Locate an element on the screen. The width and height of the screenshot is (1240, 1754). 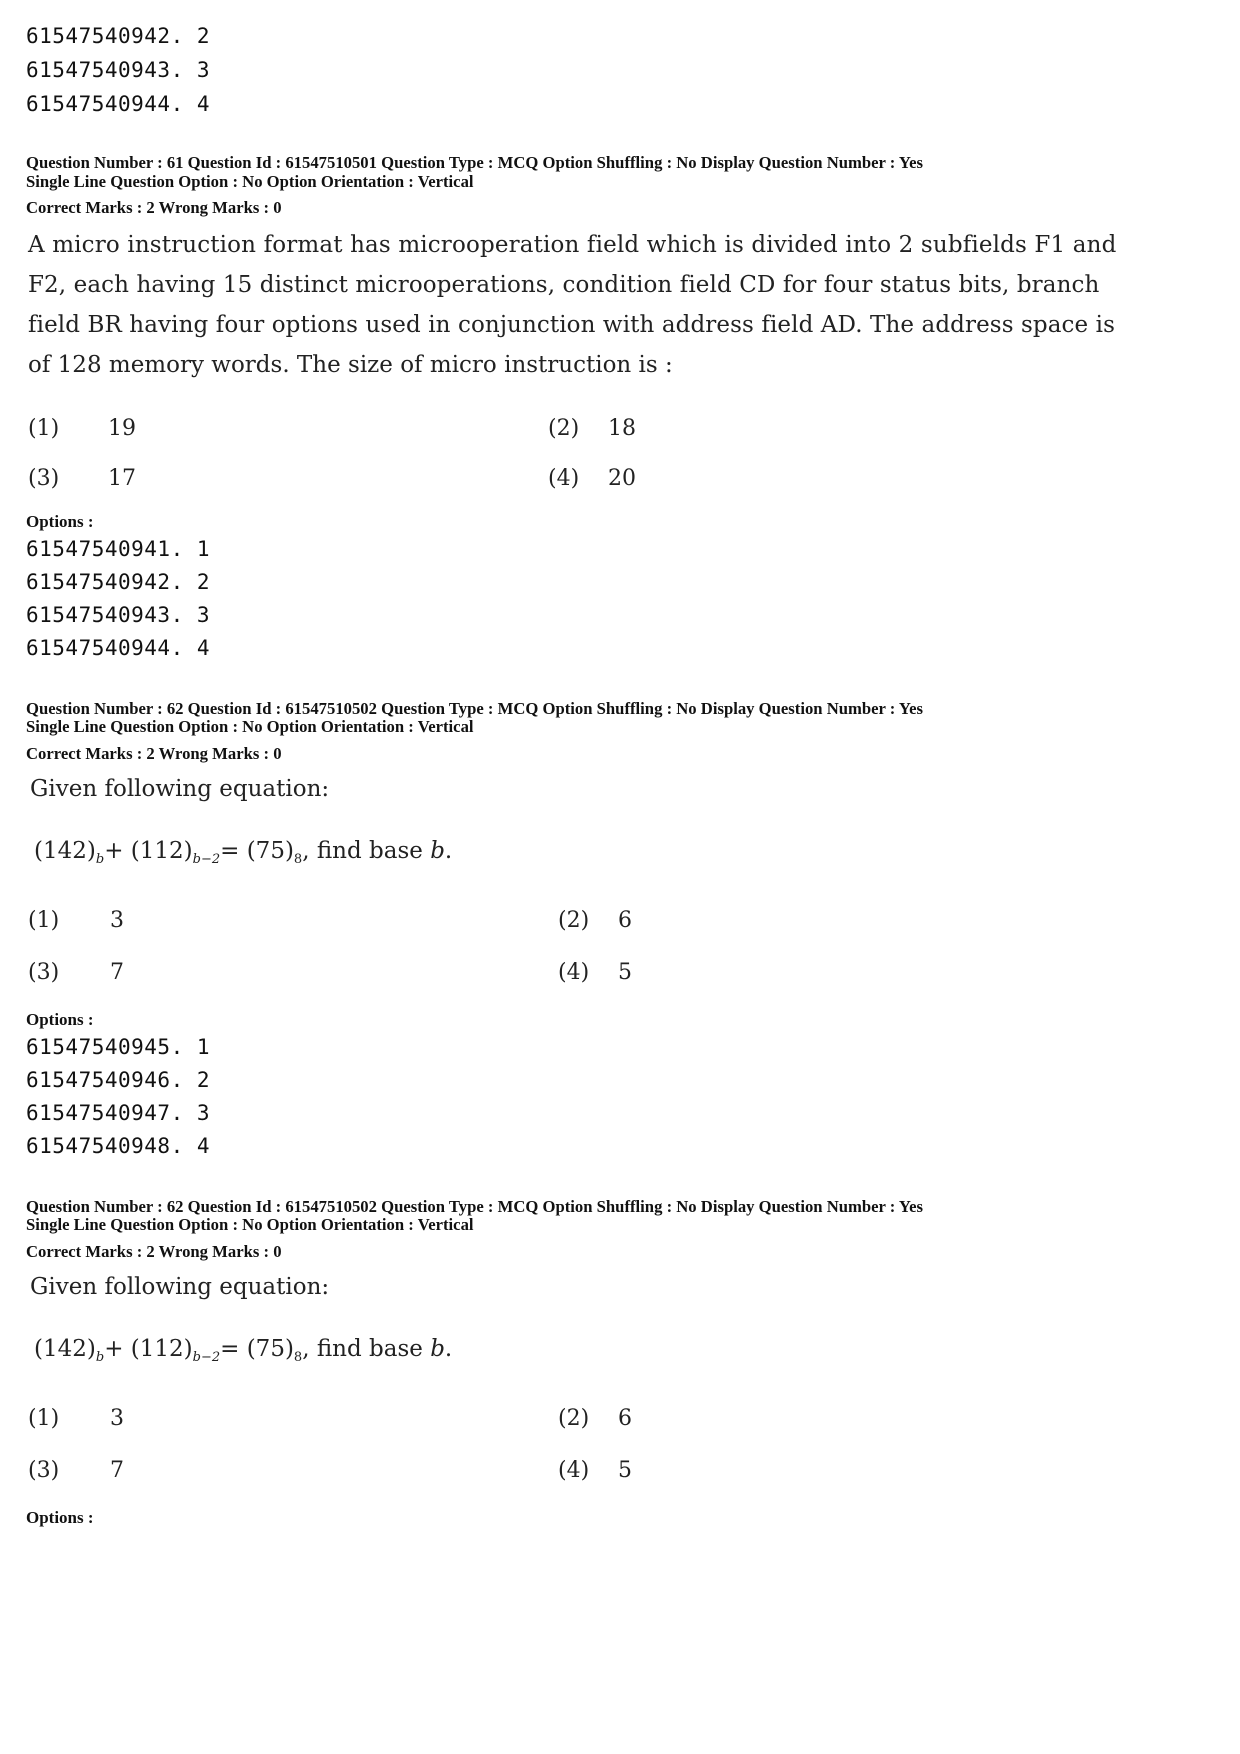
answer-value: 18 is located at coordinates (622, 428).